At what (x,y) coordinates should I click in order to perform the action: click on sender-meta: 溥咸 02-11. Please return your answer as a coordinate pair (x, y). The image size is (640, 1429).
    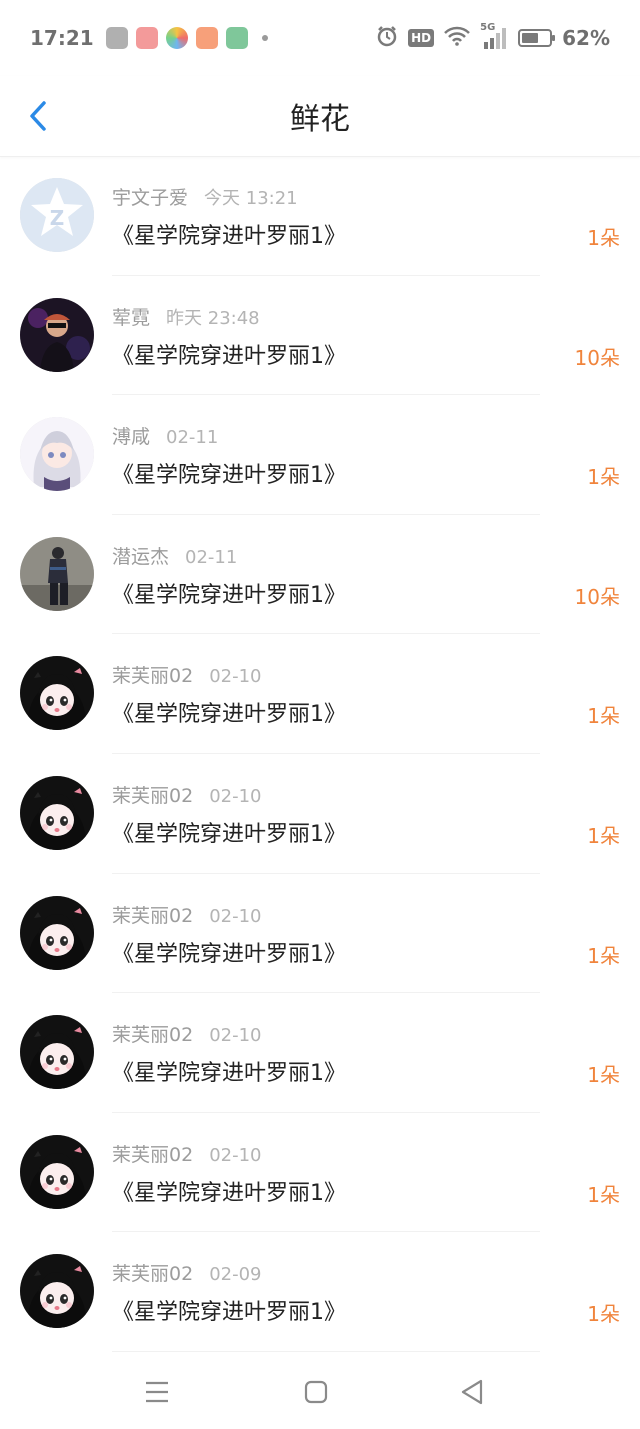
    Looking at the image, I should click on (165, 435).